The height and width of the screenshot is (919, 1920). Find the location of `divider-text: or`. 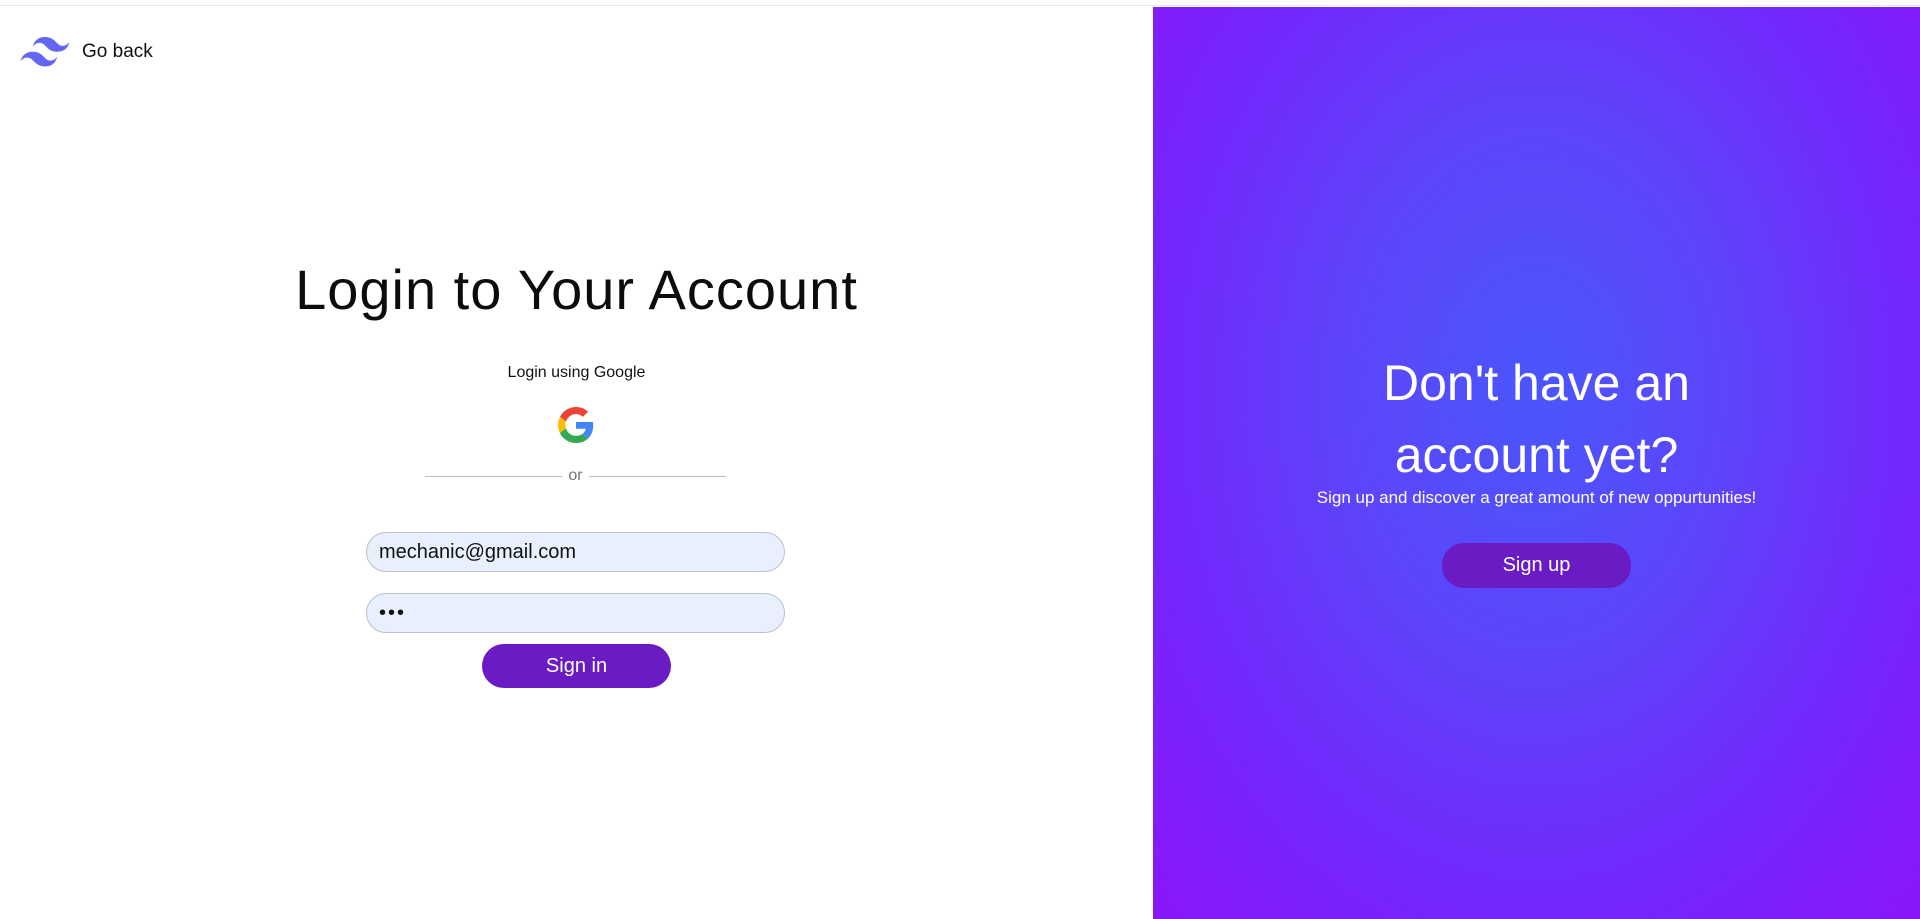

divider-text: or is located at coordinates (575, 475).